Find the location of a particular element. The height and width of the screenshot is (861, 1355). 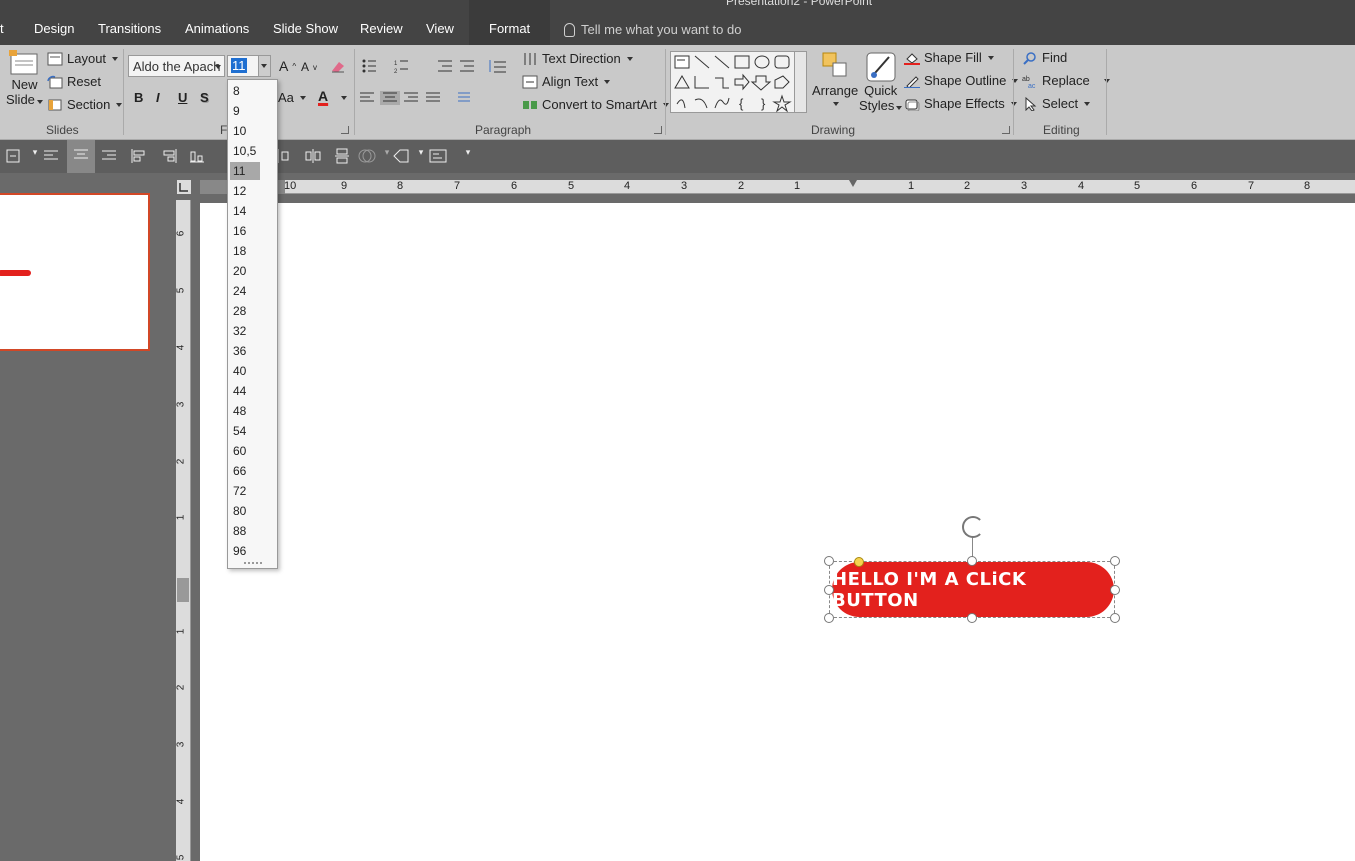

font-size-option: 66 is located at coordinates (245, 471).